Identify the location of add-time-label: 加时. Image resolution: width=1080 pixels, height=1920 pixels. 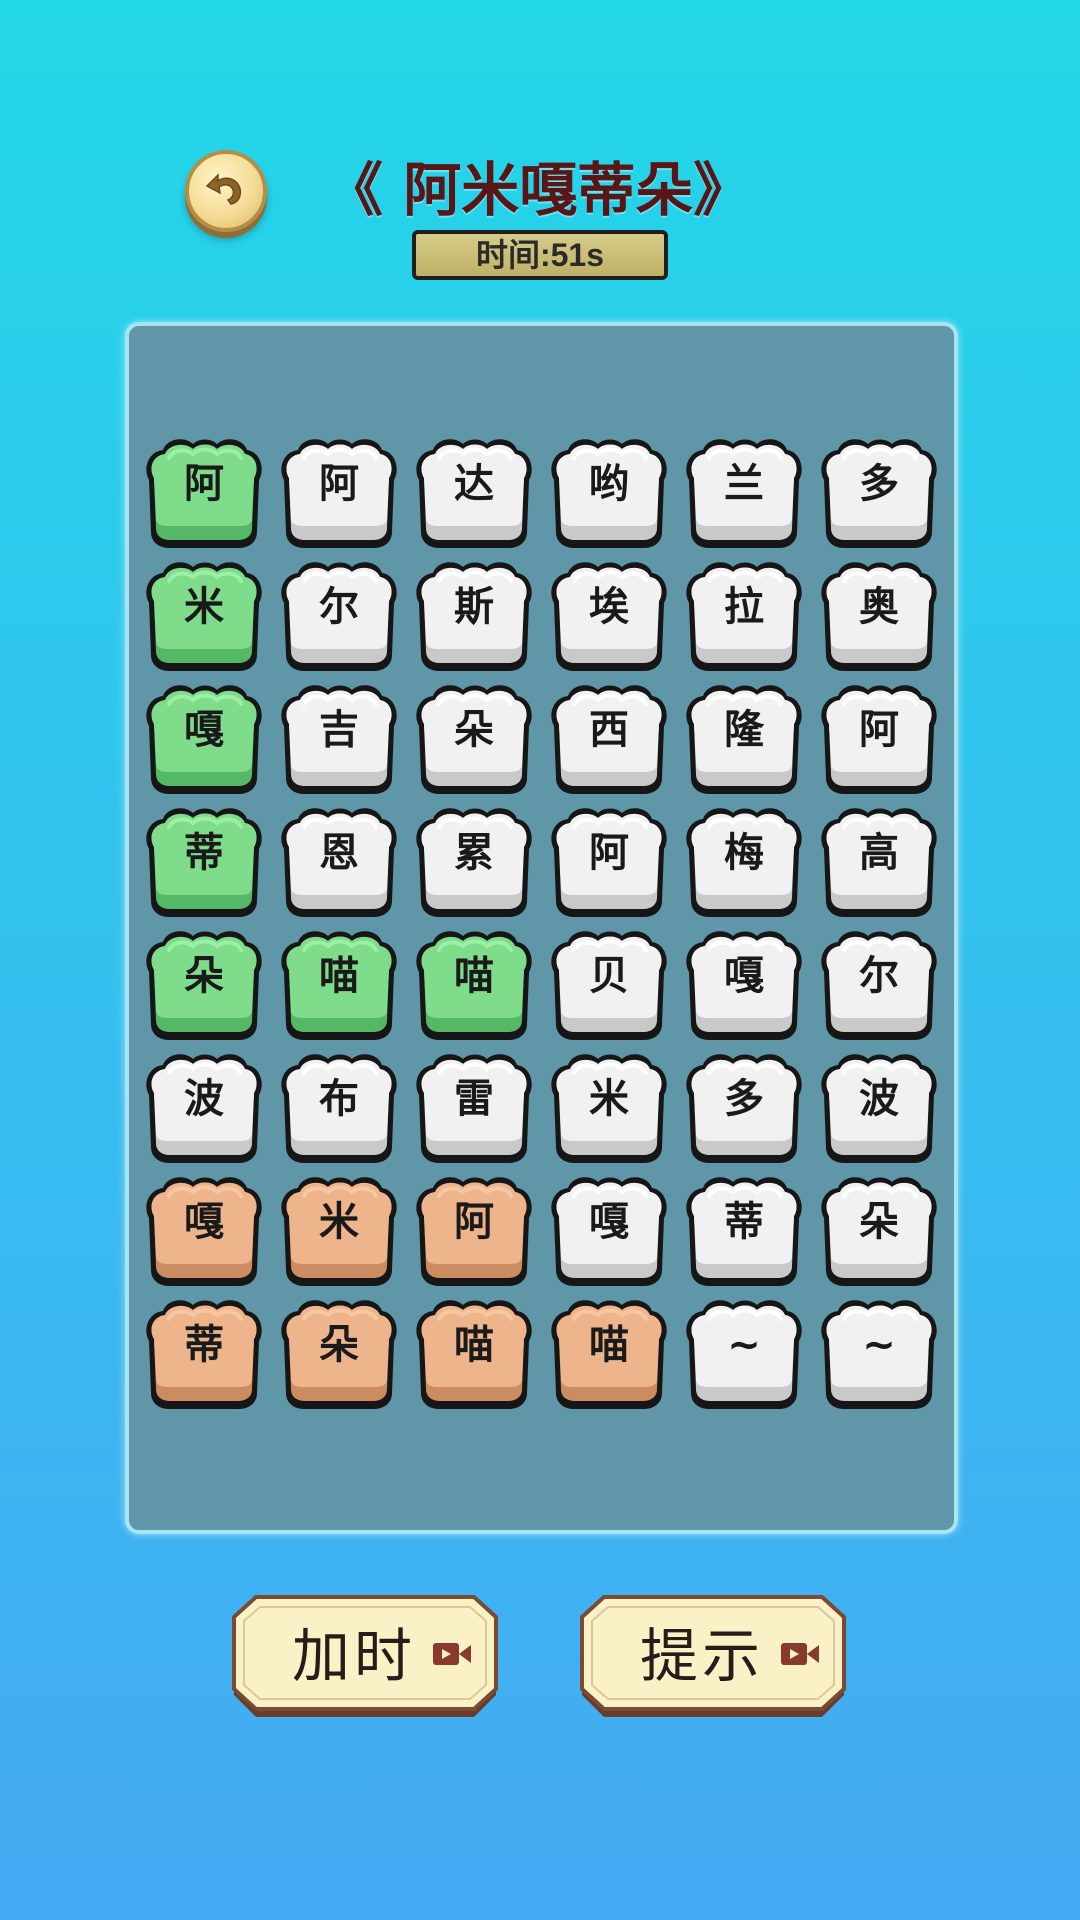
(354, 1656).